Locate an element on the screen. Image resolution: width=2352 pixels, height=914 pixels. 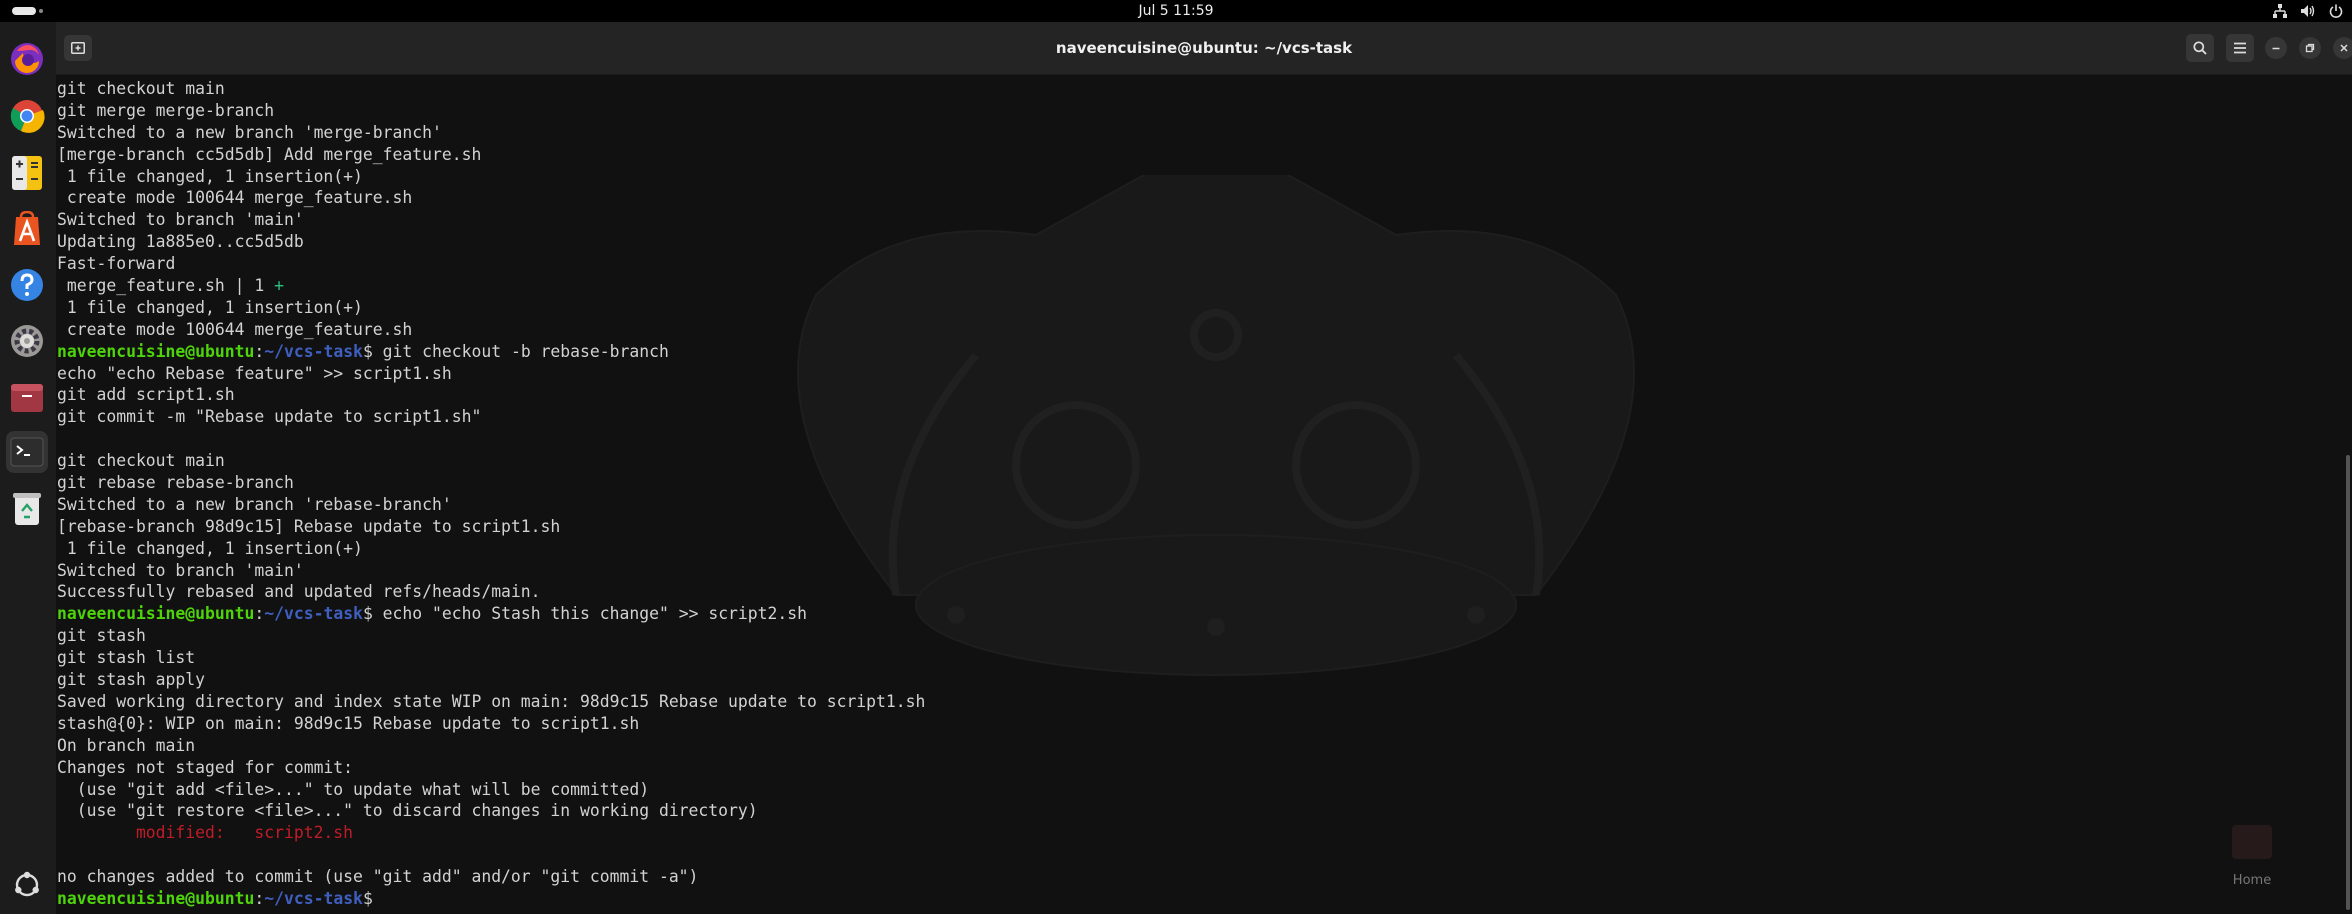
output-text: Updating 1a885e0..cc5d5db is located at coordinates (180, 242).